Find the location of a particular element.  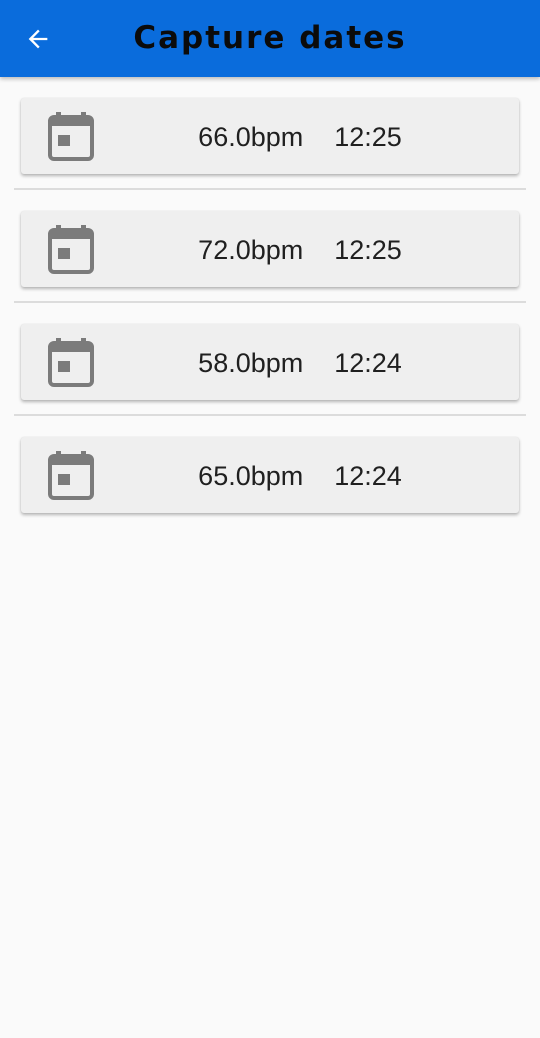

arrow-back-icon is located at coordinates (38, 39).